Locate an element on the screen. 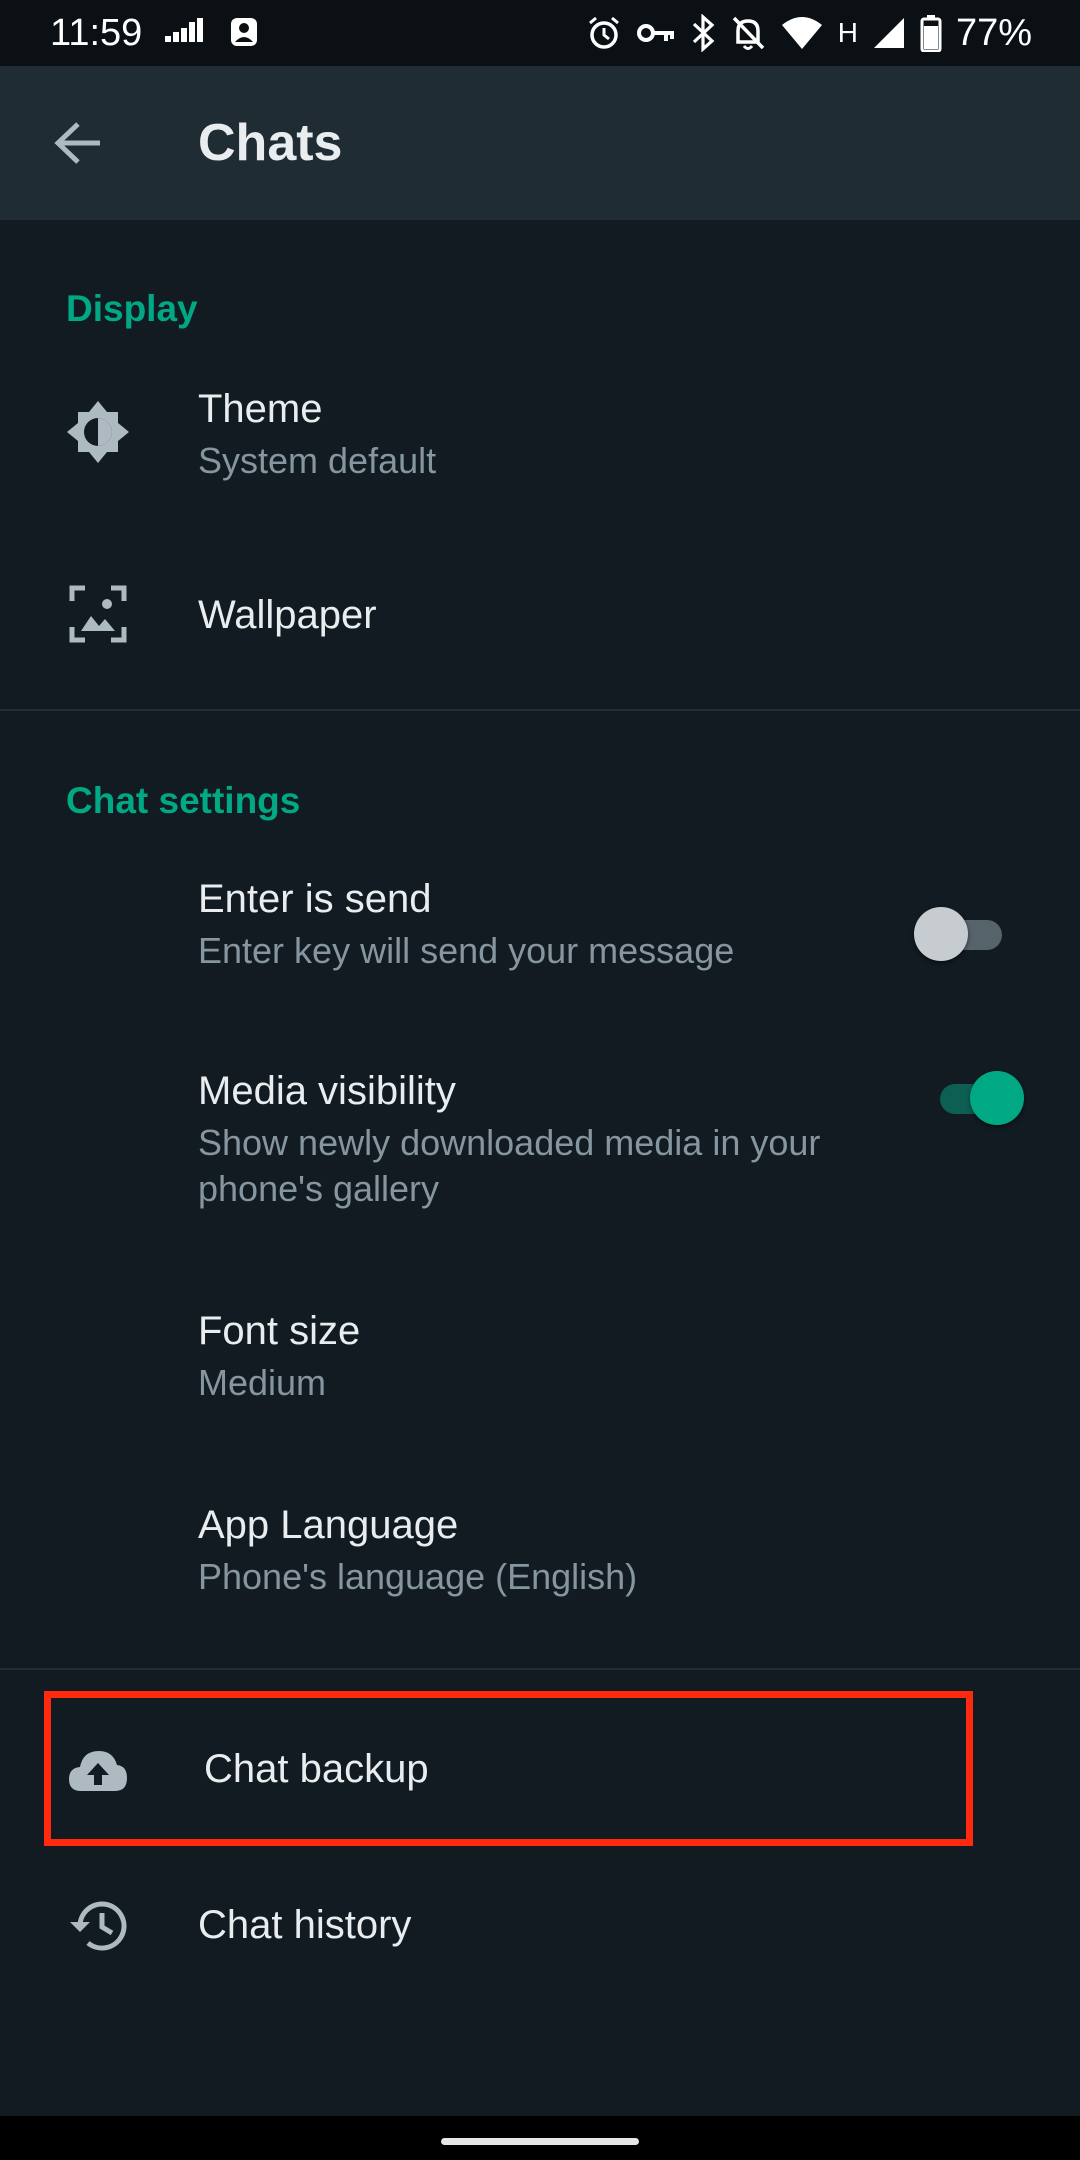 The width and height of the screenshot is (1080, 2160). bluetooth-icon is located at coordinates (703, 33).